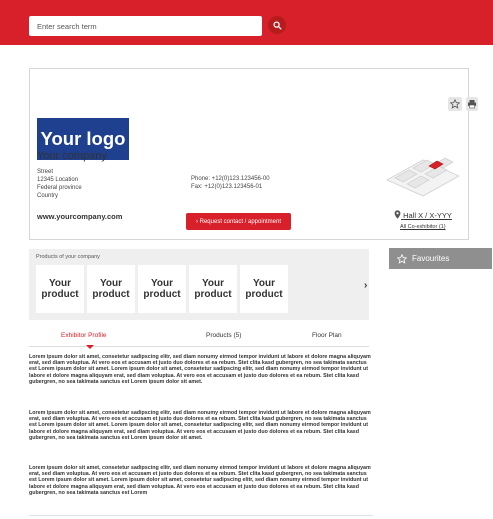 The width and height of the screenshot is (493, 519). What do you see at coordinates (68, 257) in the screenshot?
I see `products-section-label: Products of your company` at bounding box center [68, 257].